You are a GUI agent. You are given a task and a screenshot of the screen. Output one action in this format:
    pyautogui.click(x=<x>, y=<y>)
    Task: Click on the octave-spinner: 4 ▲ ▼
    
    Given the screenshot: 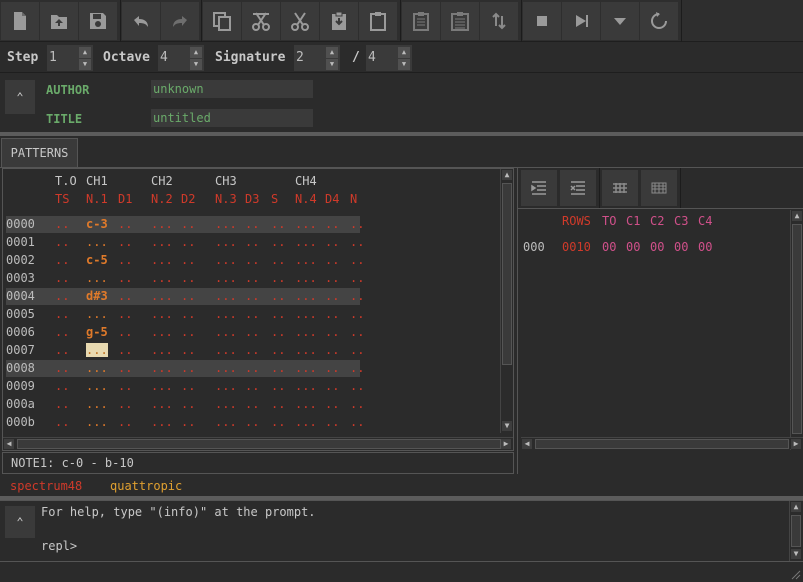 What is the action you would take?
    pyautogui.click(x=181, y=58)
    